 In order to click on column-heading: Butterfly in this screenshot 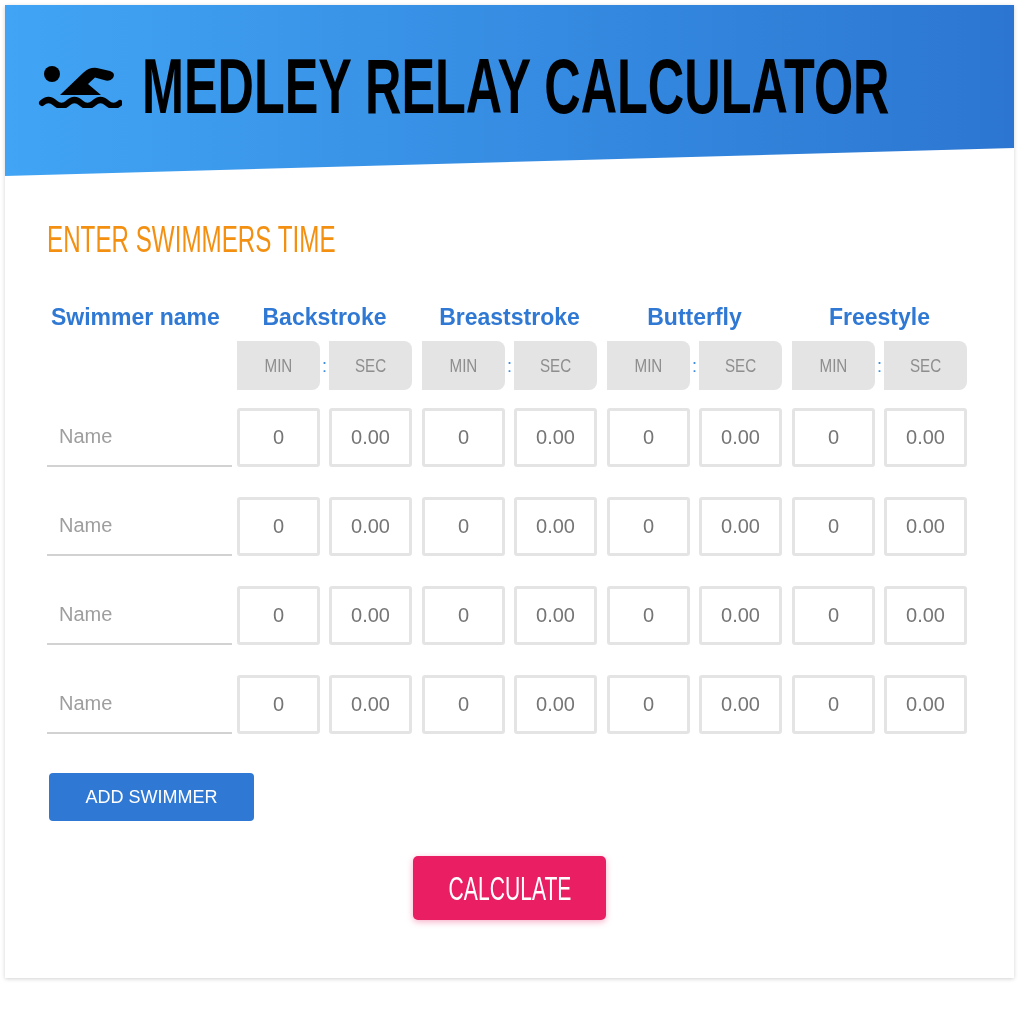, I will do `click(694, 317)`.